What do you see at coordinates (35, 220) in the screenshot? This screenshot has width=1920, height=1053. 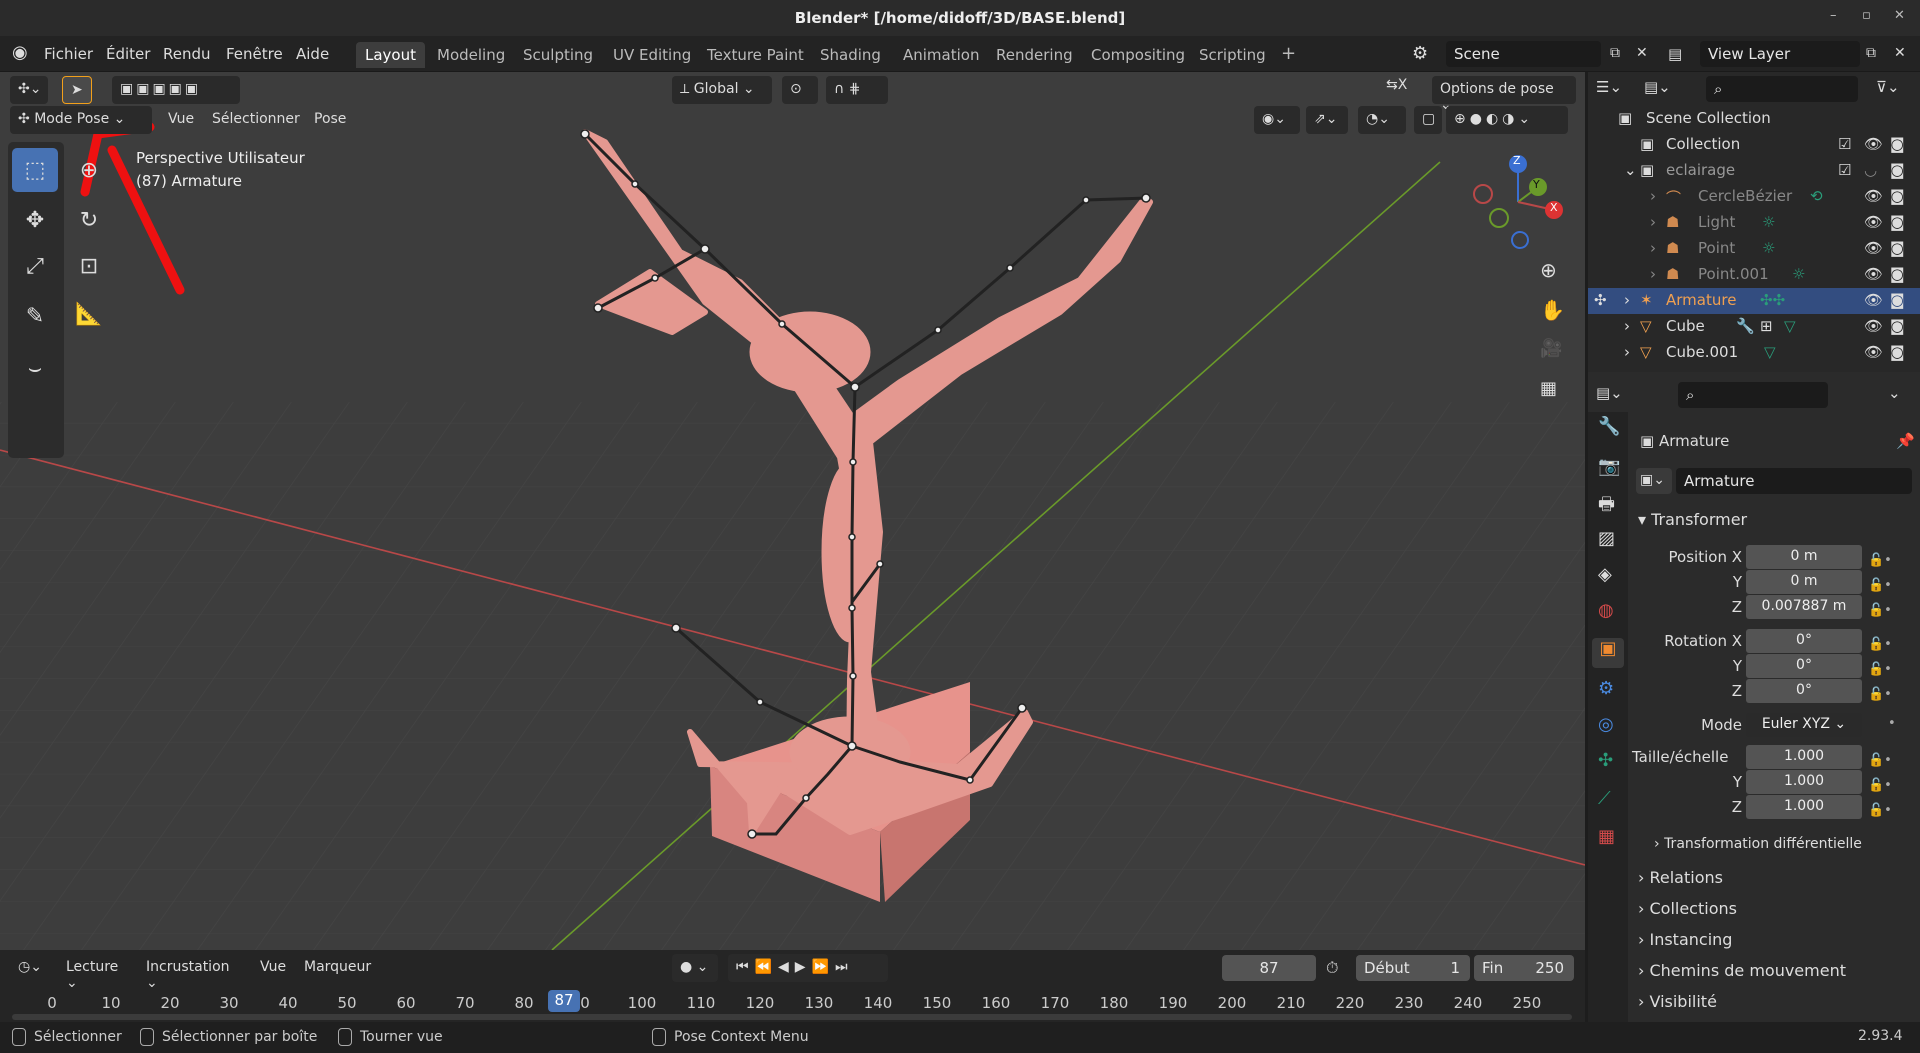 I see `move-tool-icon: ✥` at bounding box center [35, 220].